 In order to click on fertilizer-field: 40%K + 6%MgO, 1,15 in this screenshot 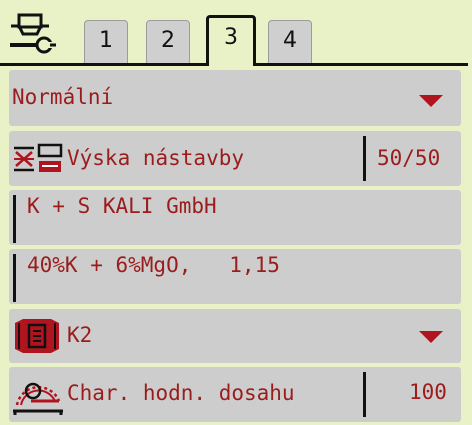, I will do `click(235, 276)`.